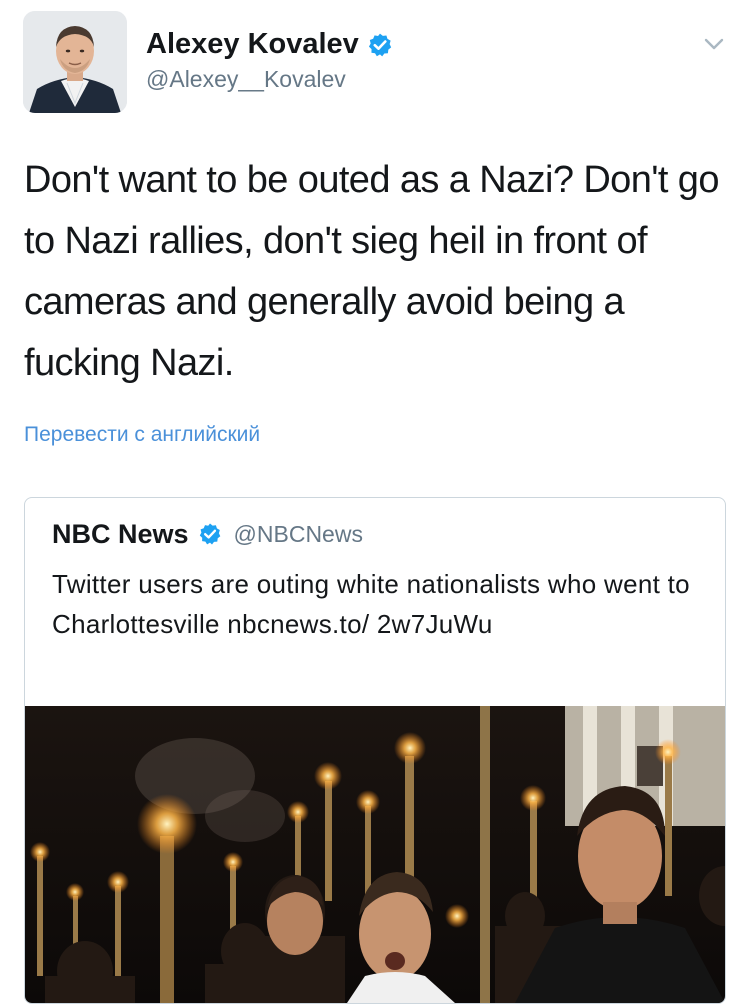 The image size is (737, 1004). Describe the element at coordinates (298, 534) in the screenshot. I see `quoted-author-handle: @NBCNews` at that location.